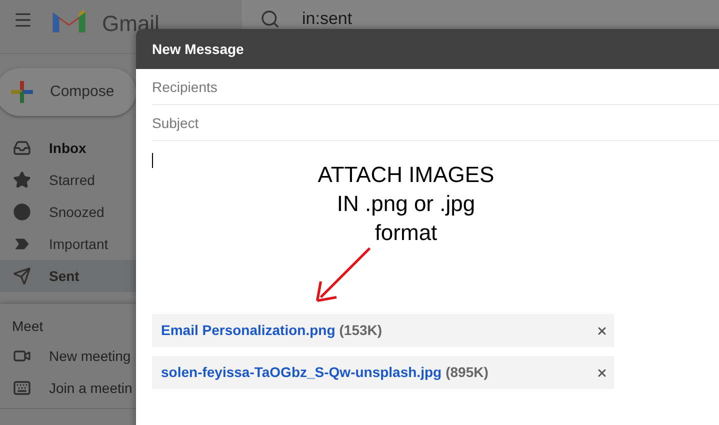 The width and height of the screenshot is (719, 425). What do you see at coordinates (467, 372) in the screenshot?
I see `attachment-size: (895K)` at bounding box center [467, 372].